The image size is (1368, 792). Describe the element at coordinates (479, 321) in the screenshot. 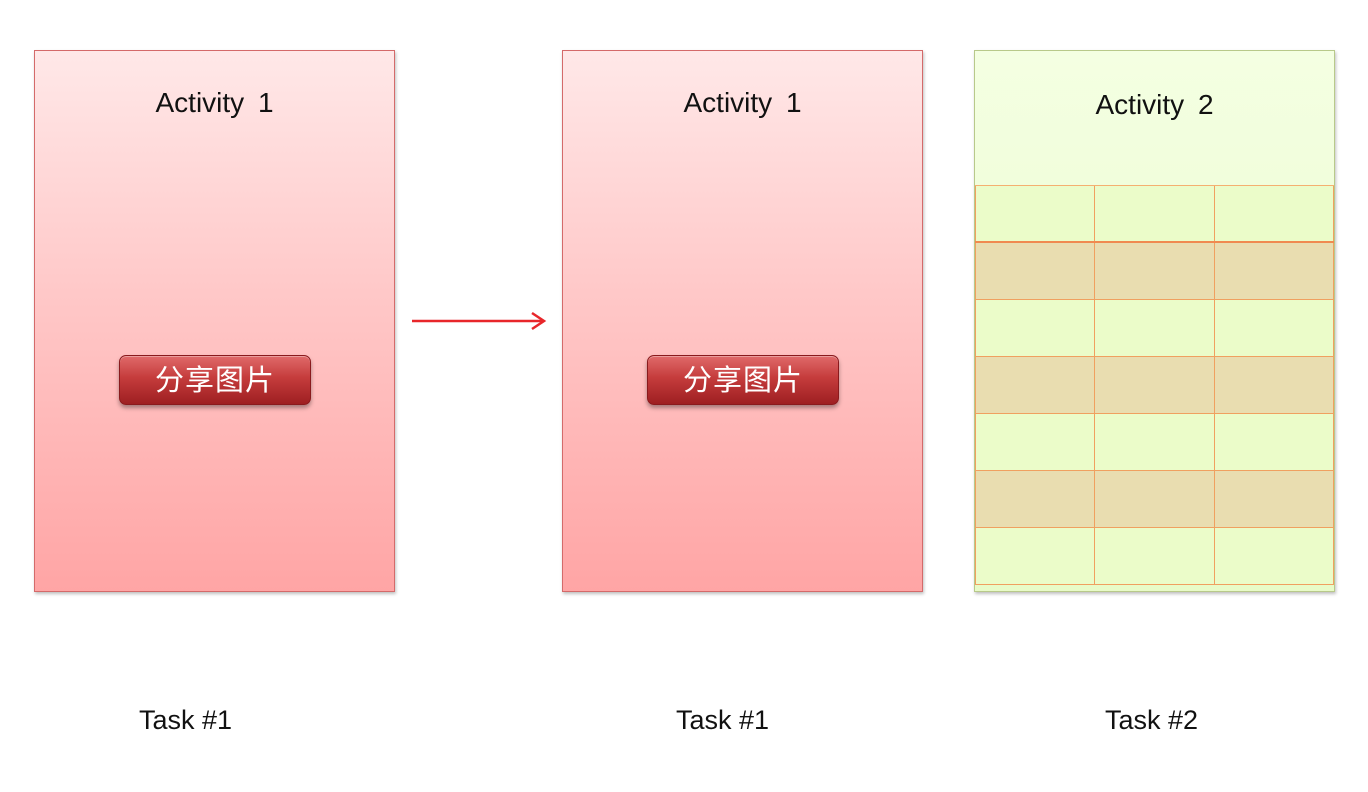

I see `right-arrow-icon` at that location.